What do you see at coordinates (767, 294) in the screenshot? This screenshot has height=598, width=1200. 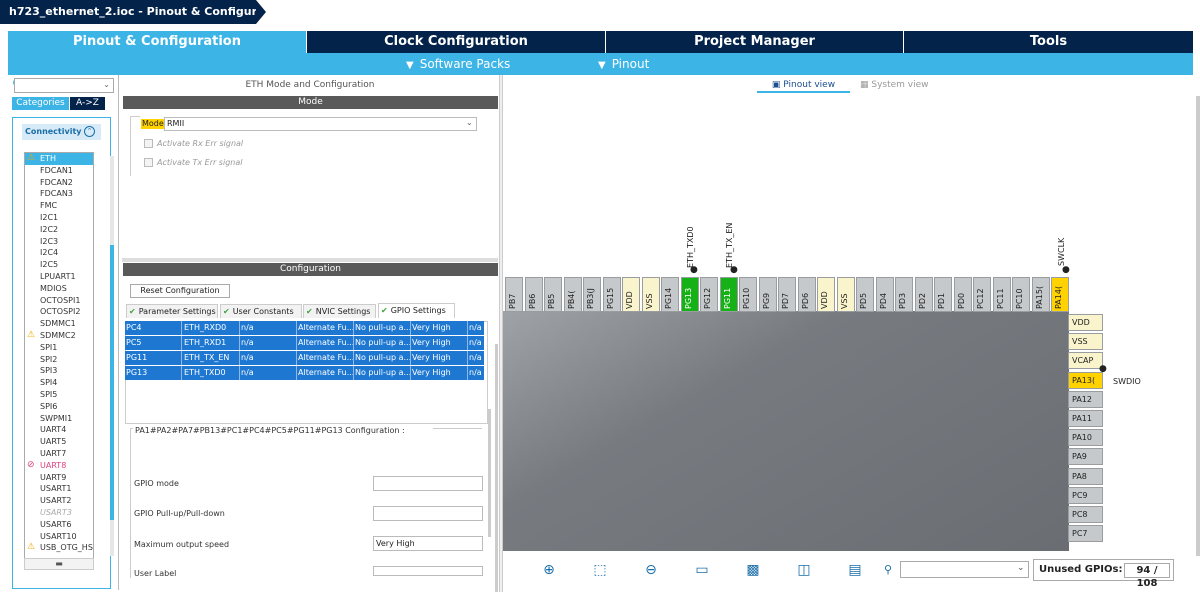 I see `pin-pg9: PG9` at bounding box center [767, 294].